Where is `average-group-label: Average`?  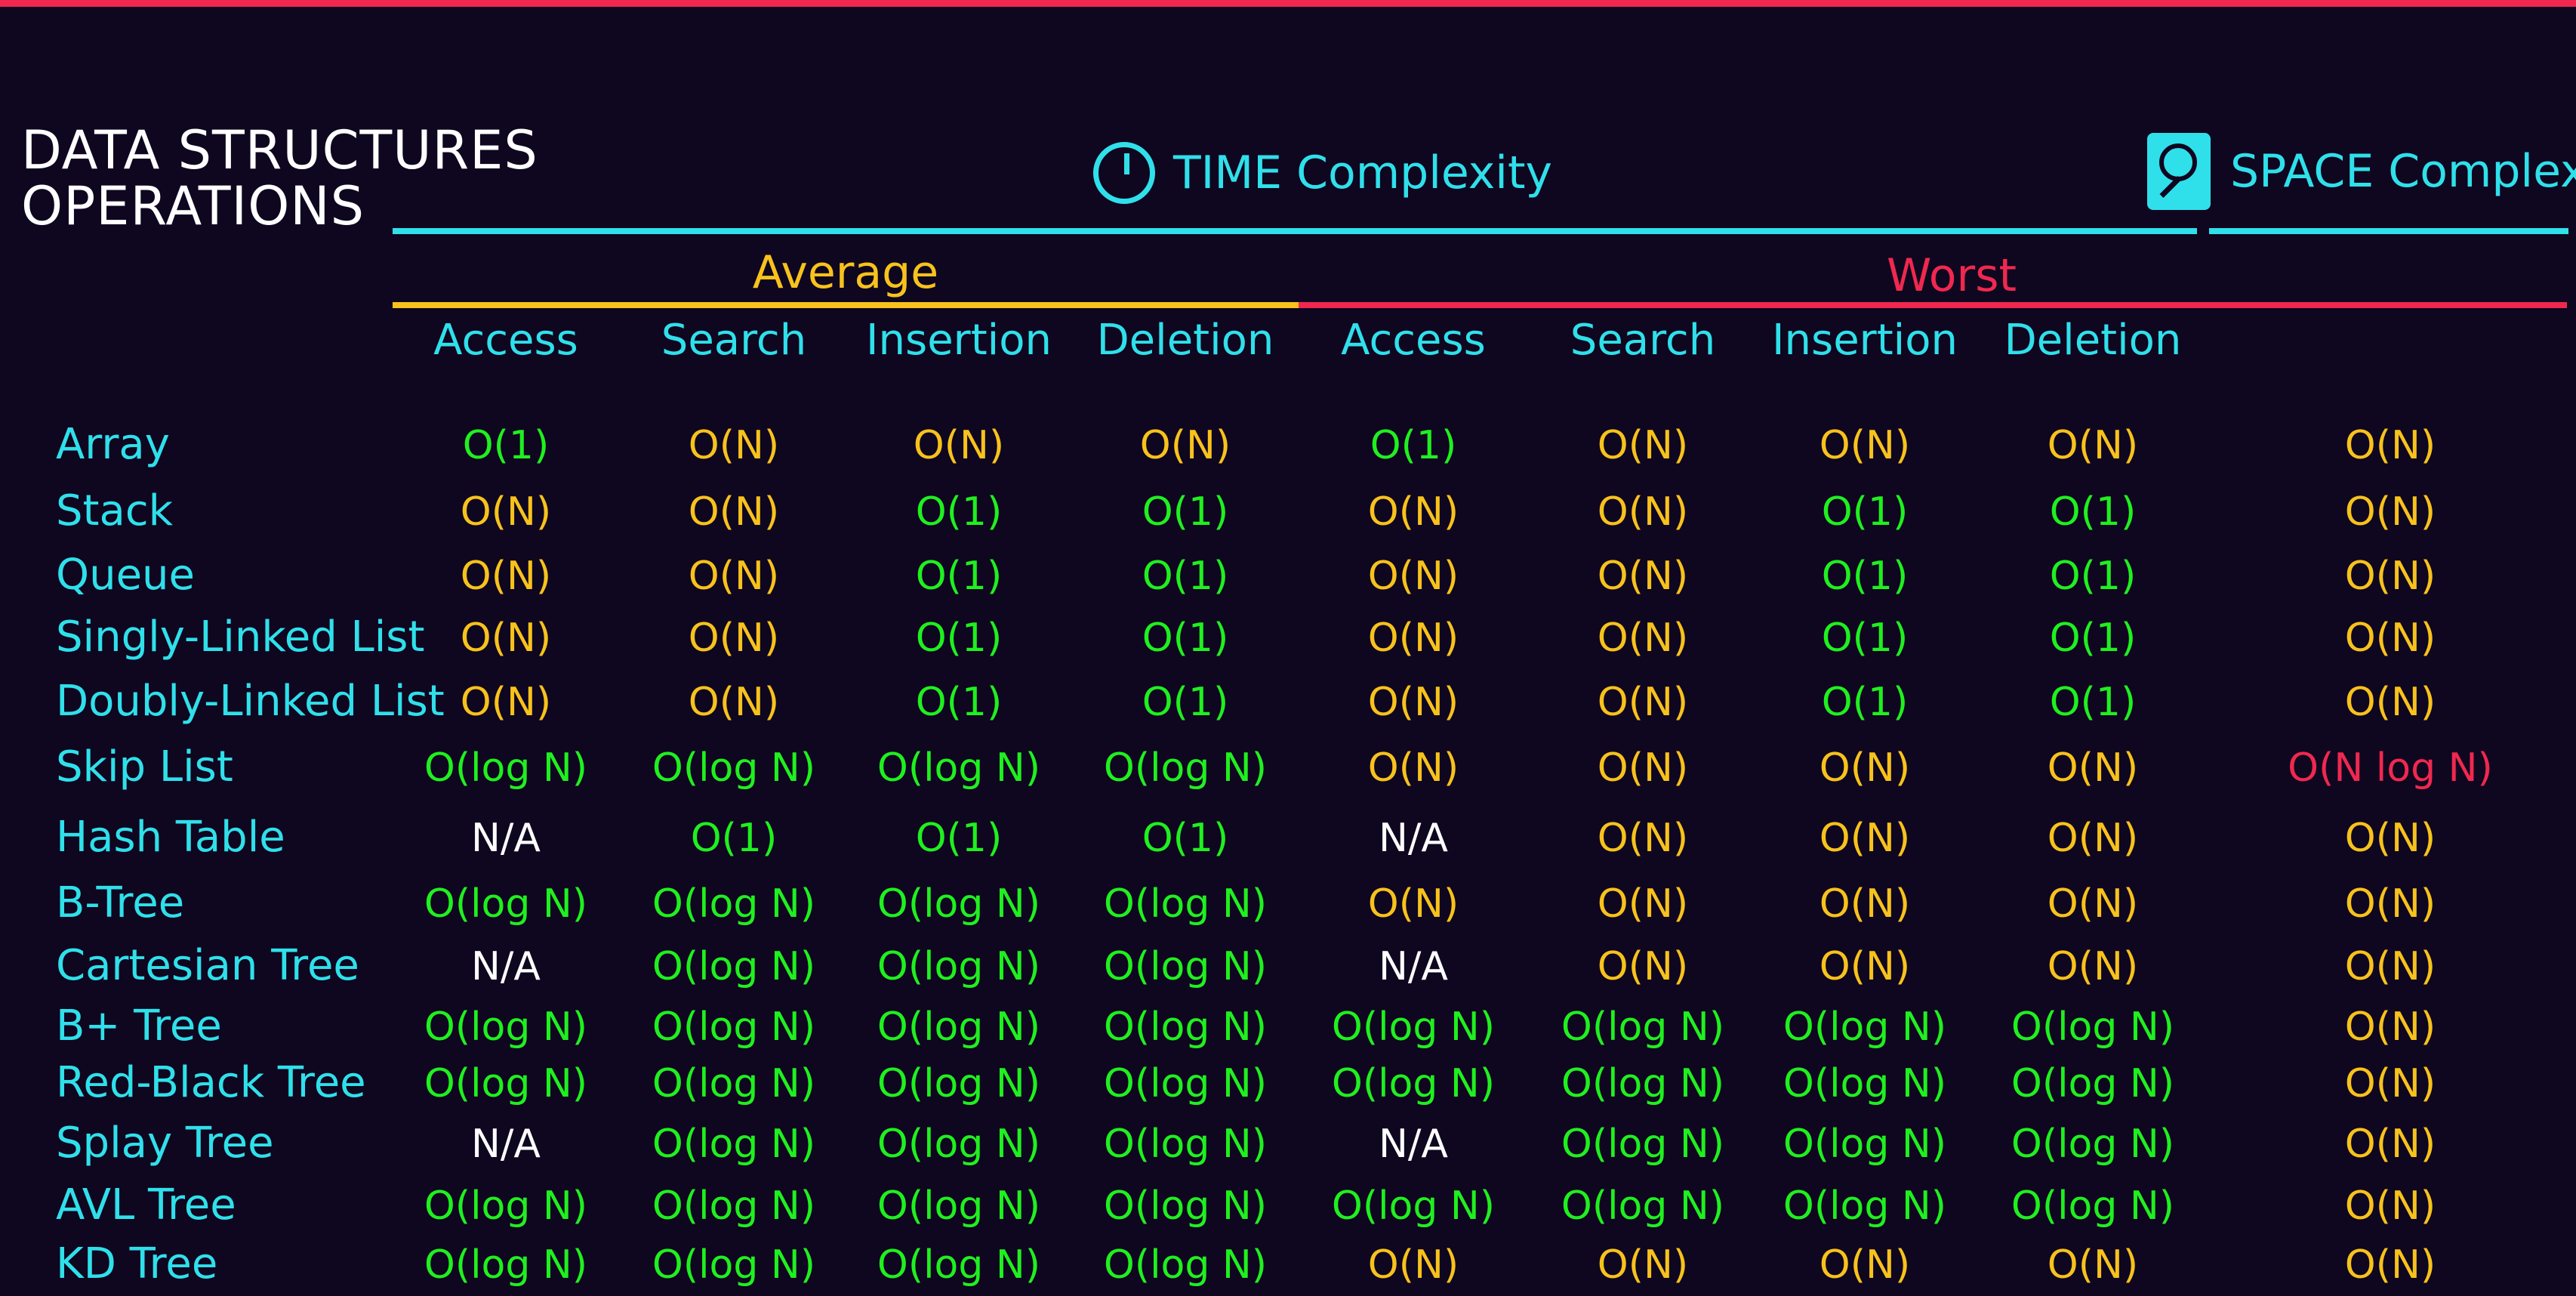 average-group-label: Average is located at coordinates (845, 272).